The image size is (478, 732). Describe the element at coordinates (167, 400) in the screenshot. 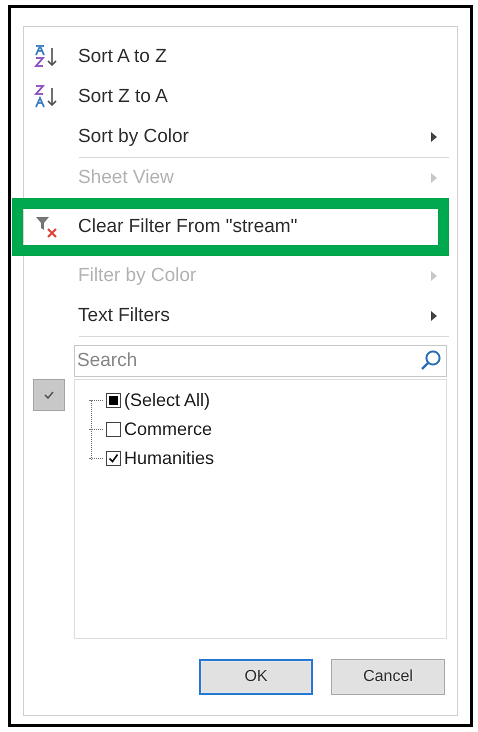

I see `value-label: (Select All)` at that location.